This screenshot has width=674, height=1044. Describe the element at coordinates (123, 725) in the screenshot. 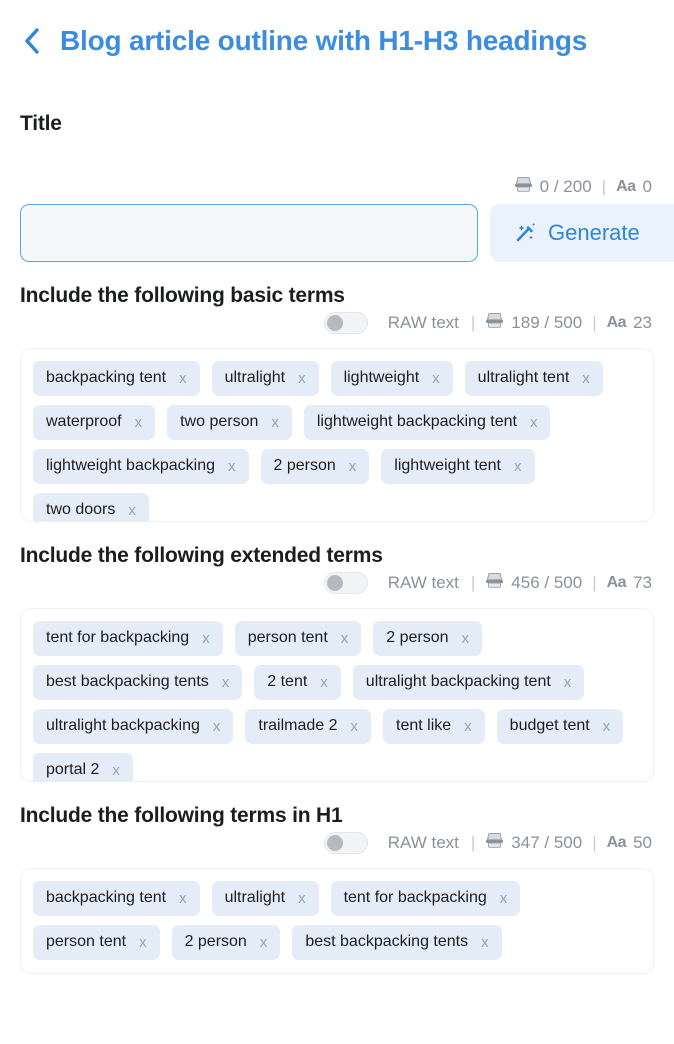

I see `term-chip-label: ultralight backpacking` at that location.